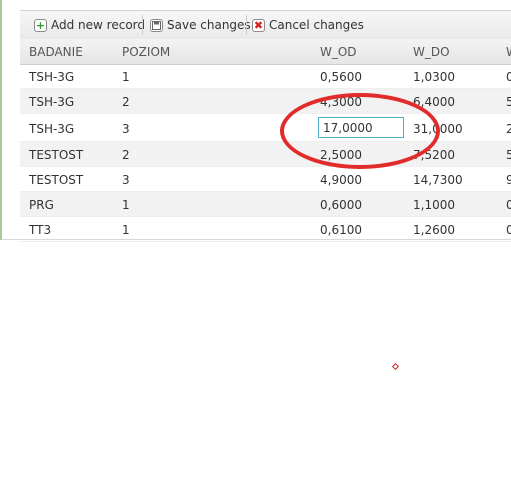 The width and height of the screenshot is (511, 500). What do you see at coordinates (40, 230) in the screenshot?
I see `cell-badanie: TT3` at bounding box center [40, 230].